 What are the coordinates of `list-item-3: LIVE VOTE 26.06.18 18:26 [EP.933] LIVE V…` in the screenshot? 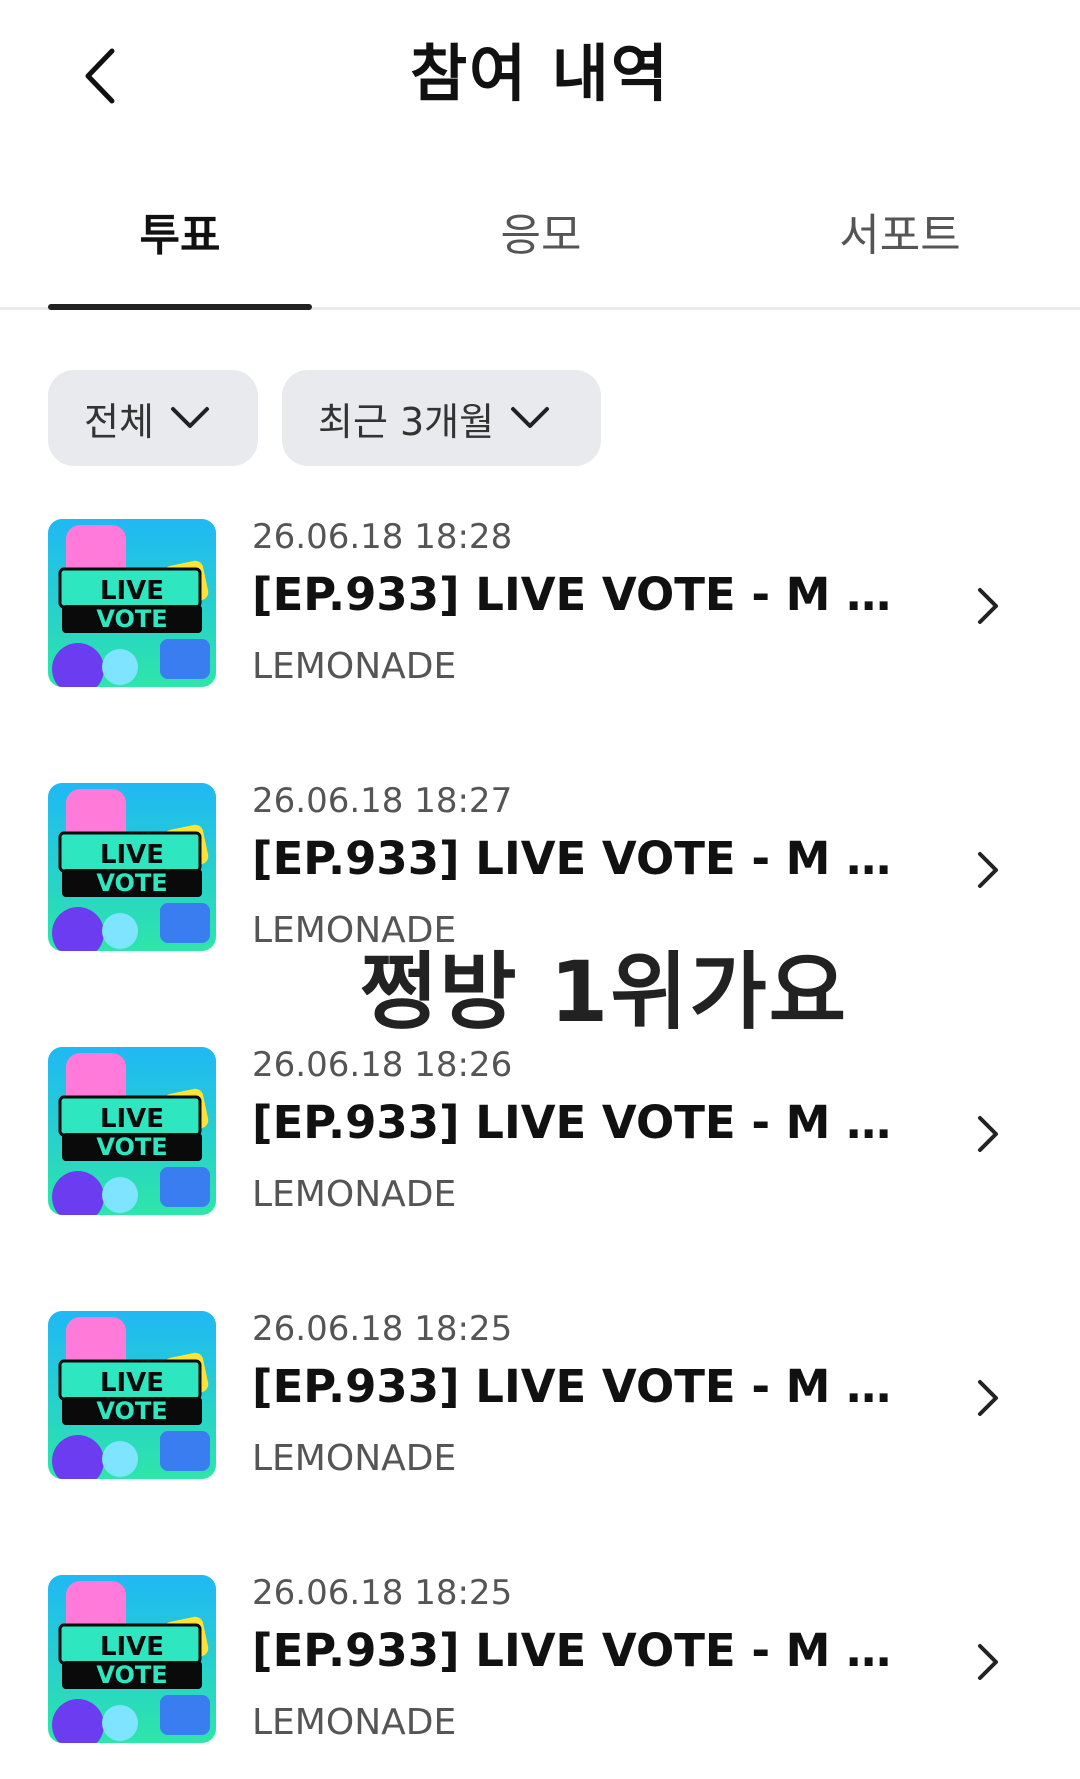 It's located at (540, 1129).